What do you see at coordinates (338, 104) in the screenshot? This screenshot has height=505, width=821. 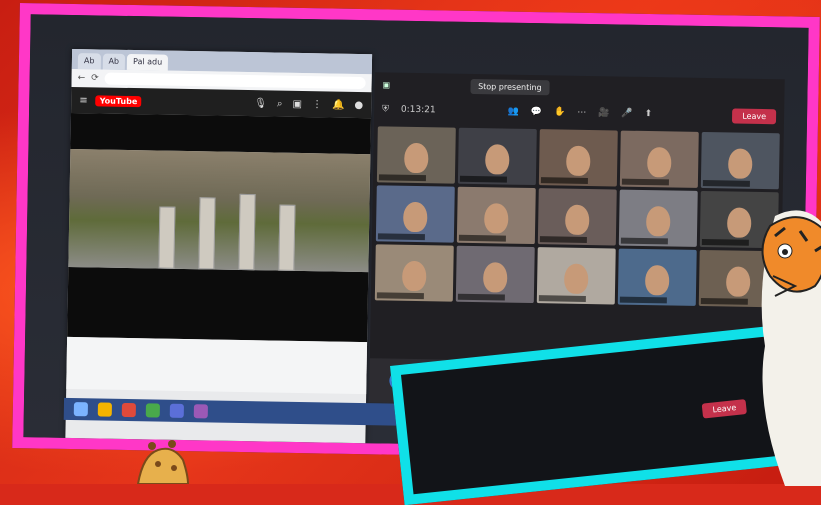 I see `bell-icon: 🔔` at bounding box center [338, 104].